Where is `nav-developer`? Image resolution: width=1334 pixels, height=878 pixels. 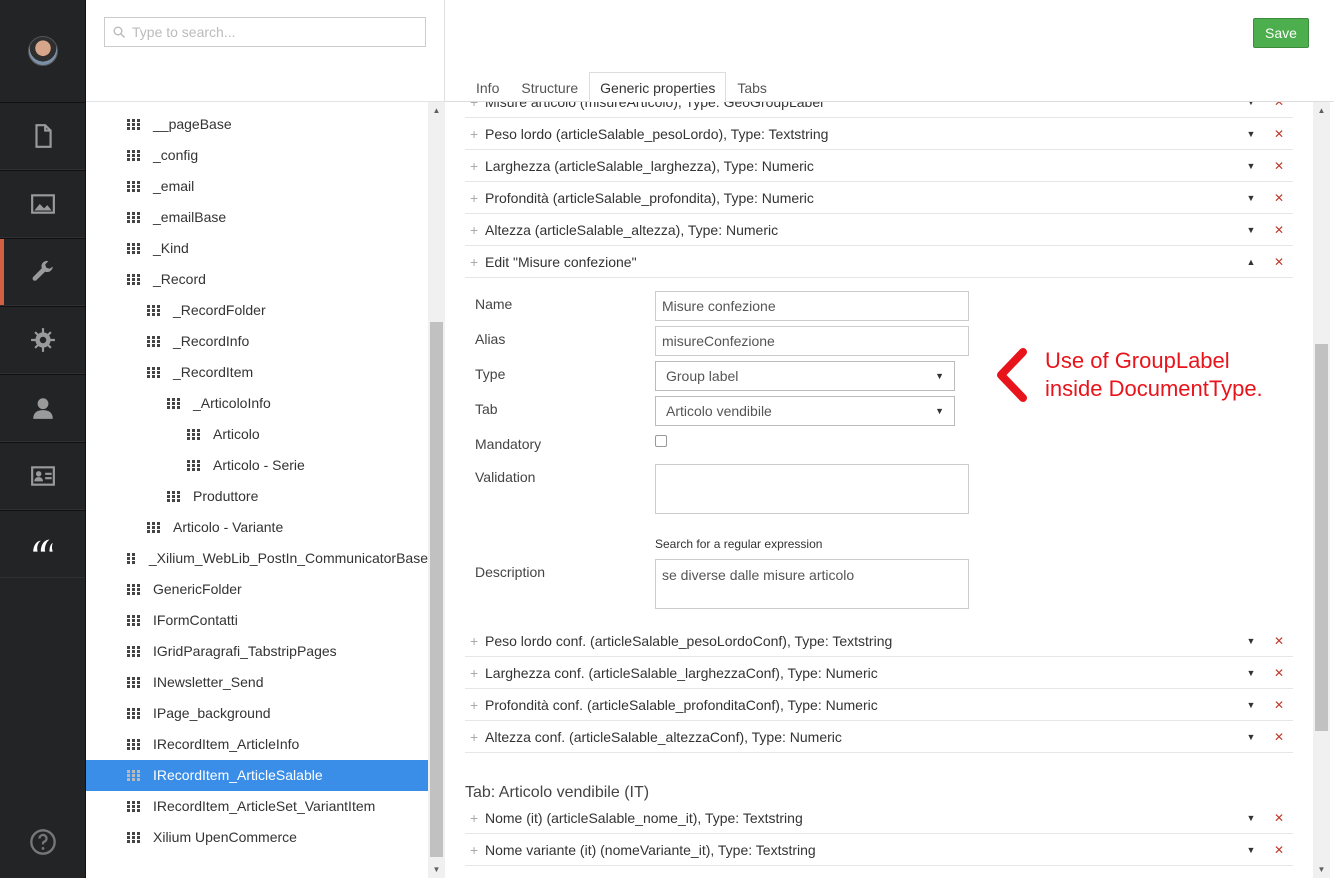
nav-developer is located at coordinates (42, 272).